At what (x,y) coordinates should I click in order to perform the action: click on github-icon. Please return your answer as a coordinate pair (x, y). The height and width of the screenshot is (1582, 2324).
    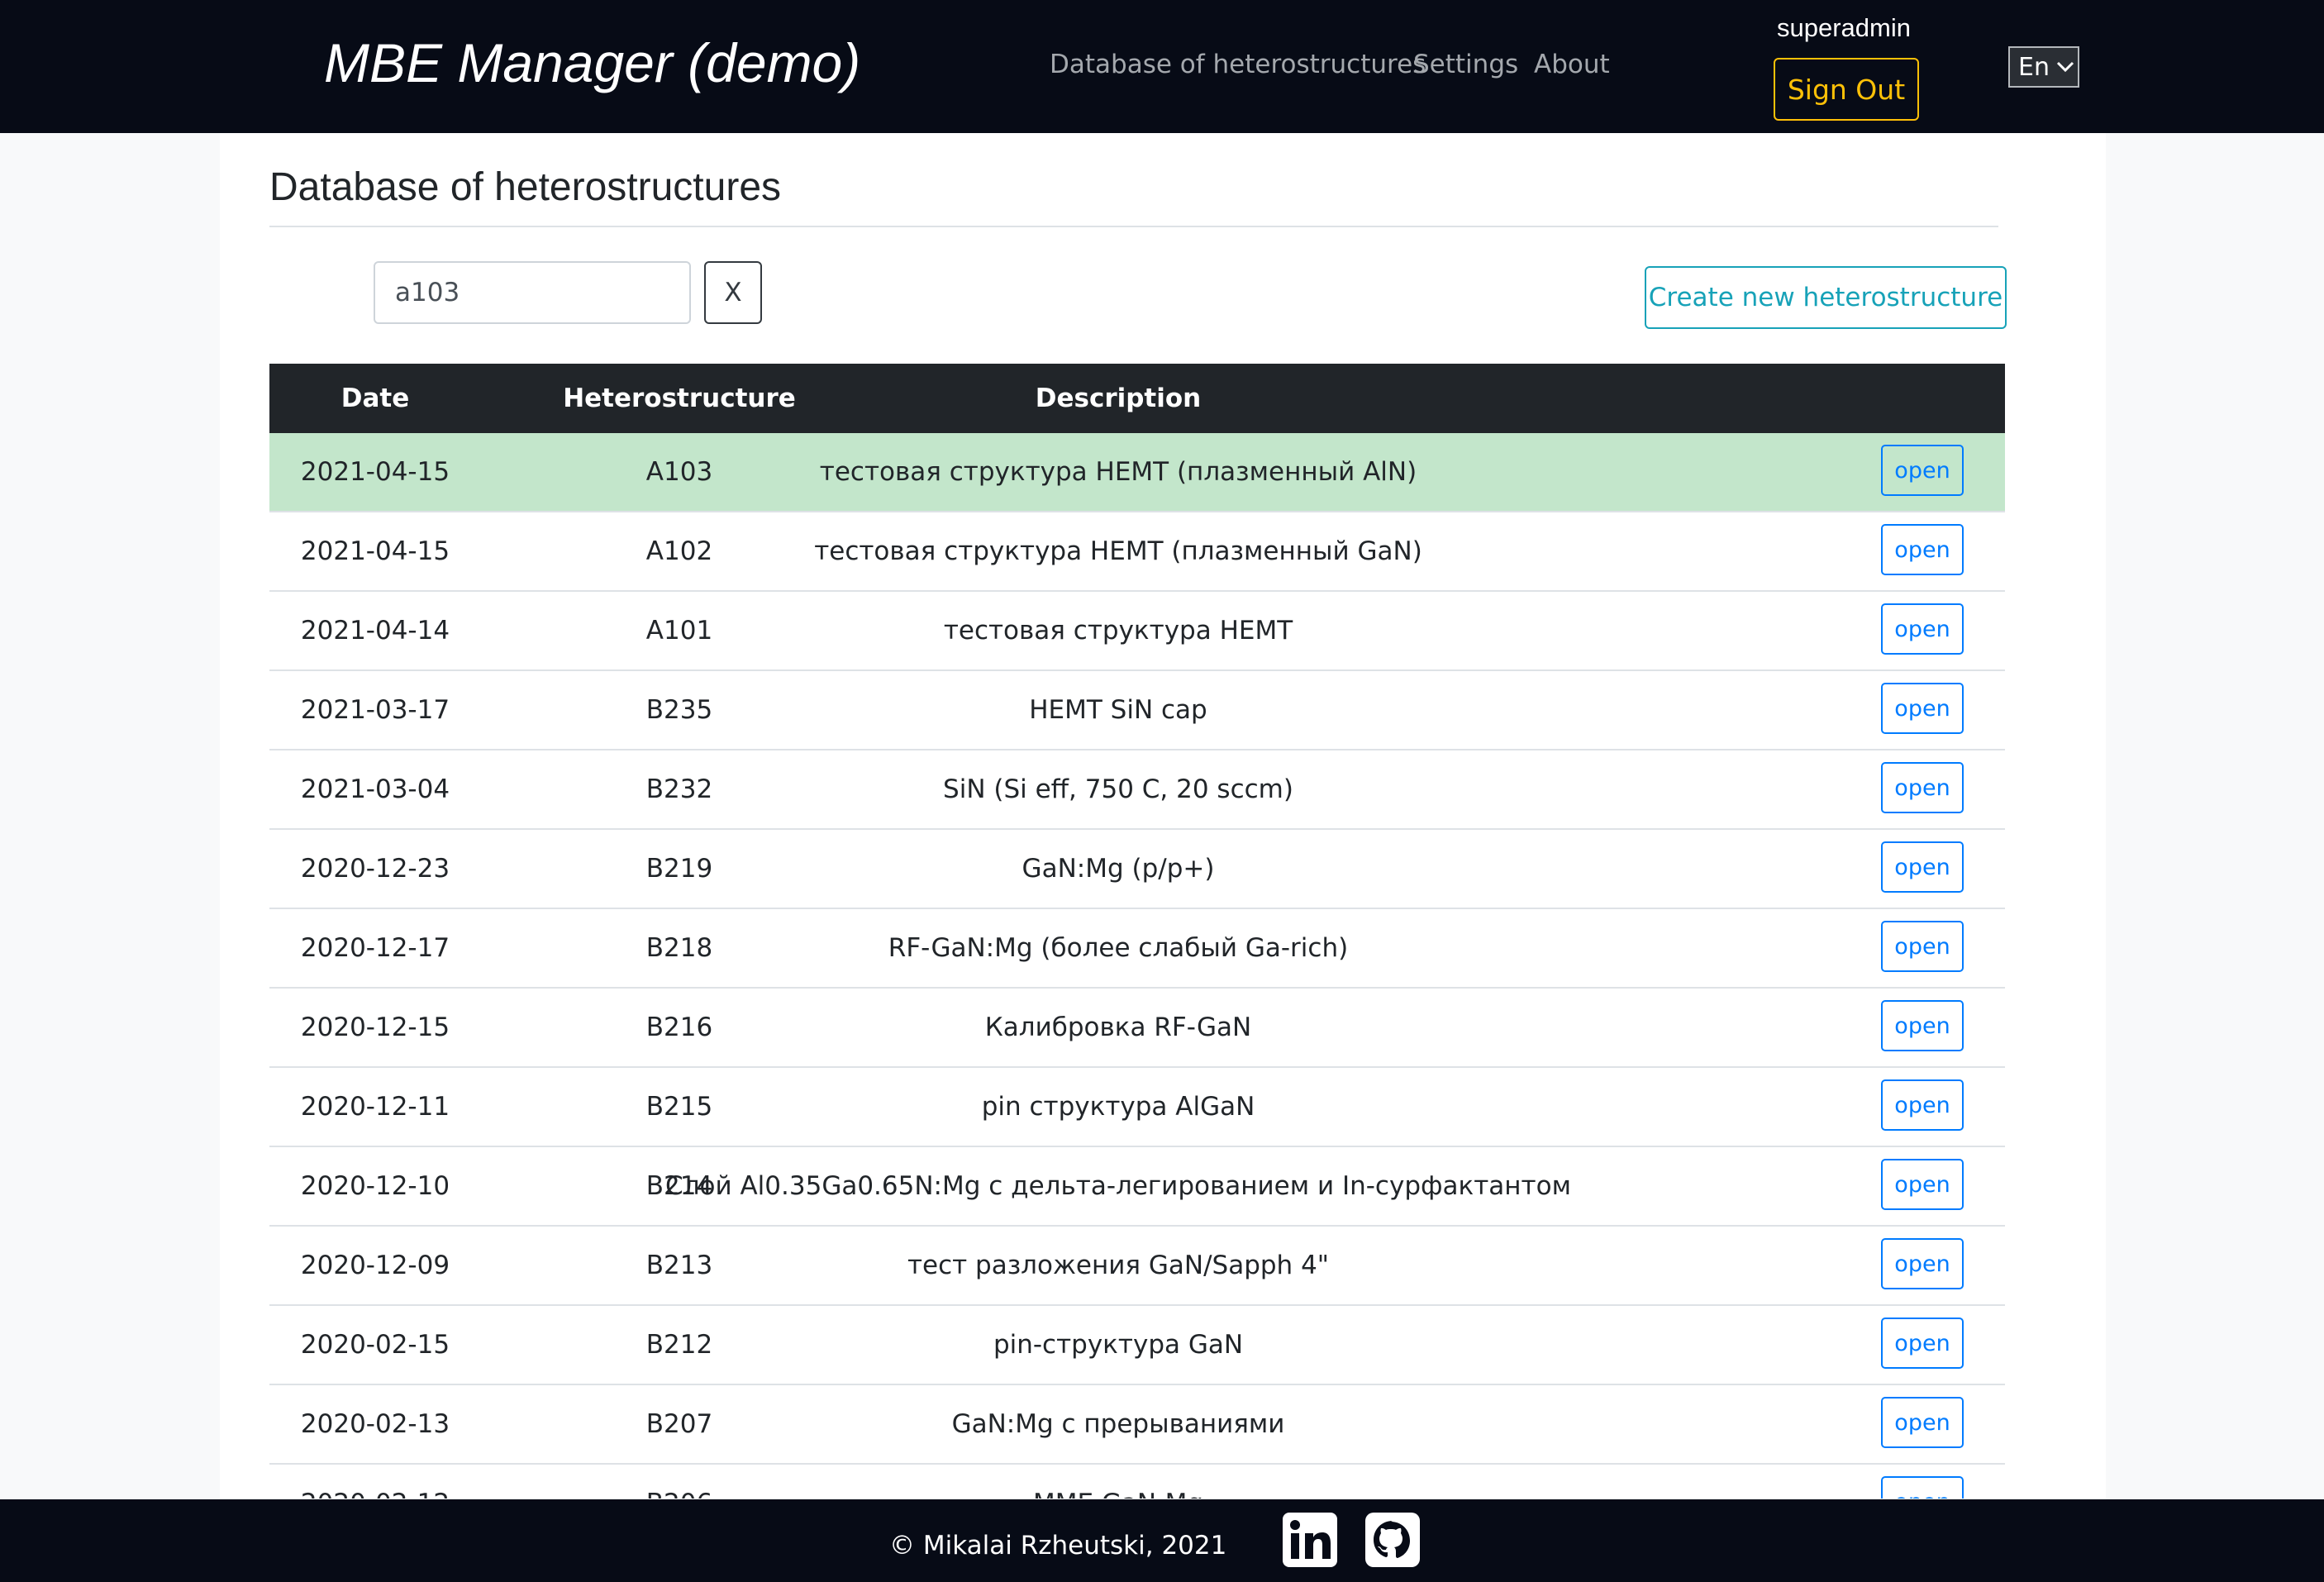
    Looking at the image, I should click on (1393, 1540).